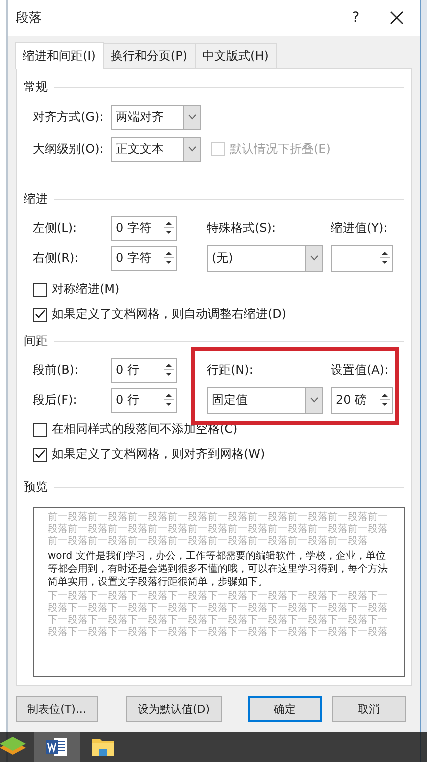 Image resolution: width=427 pixels, height=762 pixels. What do you see at coordinates (144, 400) in the screenshot?
I see `space-after-spinner: 0 行` at bounding box center [144, 400].